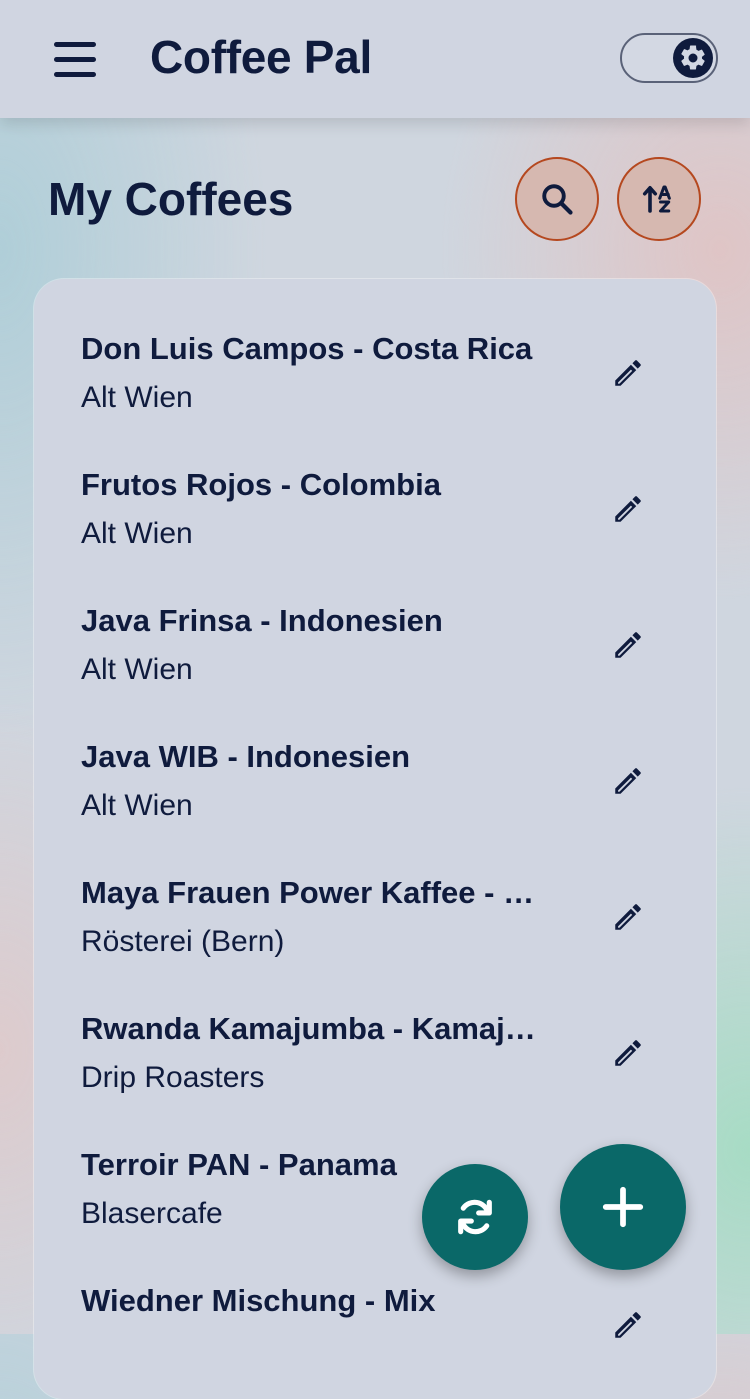 This screenshot has width=750, height=1399. I want to click on coffee-name: Java Frinsa - Indonesien, so click(262, 620).